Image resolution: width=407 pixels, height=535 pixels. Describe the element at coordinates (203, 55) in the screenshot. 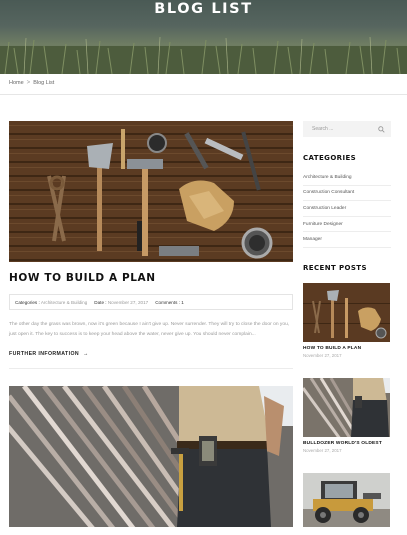

I see `grass-background` at that location.